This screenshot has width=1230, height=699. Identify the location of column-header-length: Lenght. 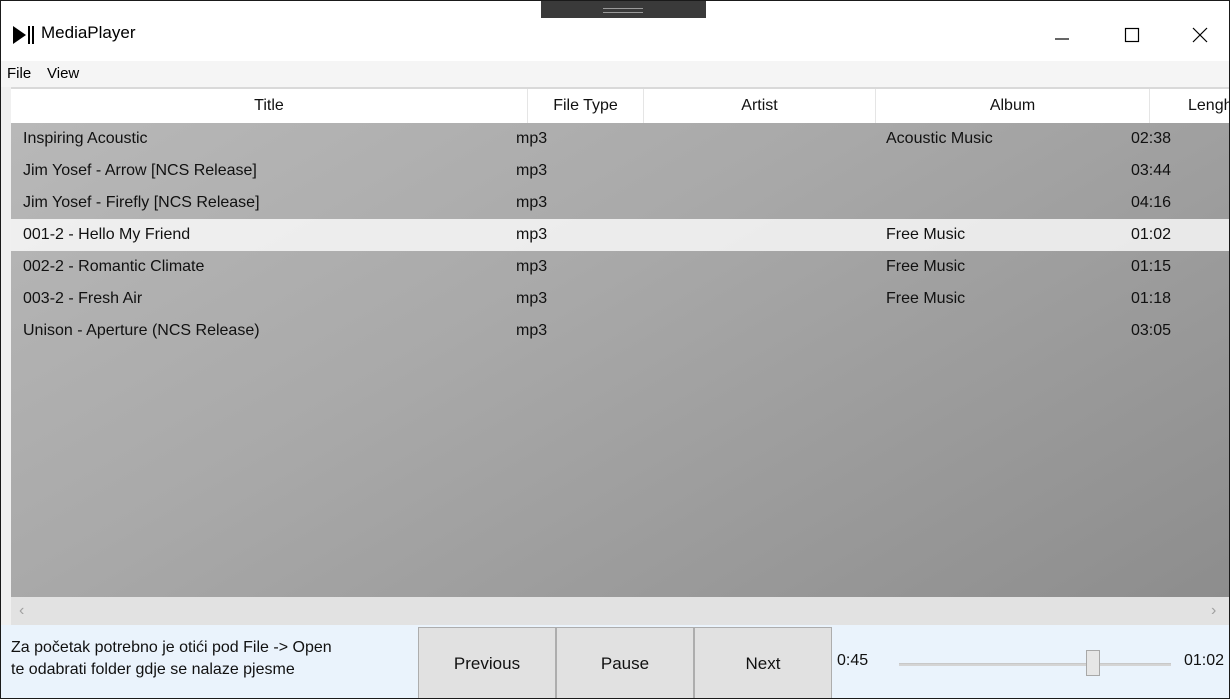
(1189, 106).